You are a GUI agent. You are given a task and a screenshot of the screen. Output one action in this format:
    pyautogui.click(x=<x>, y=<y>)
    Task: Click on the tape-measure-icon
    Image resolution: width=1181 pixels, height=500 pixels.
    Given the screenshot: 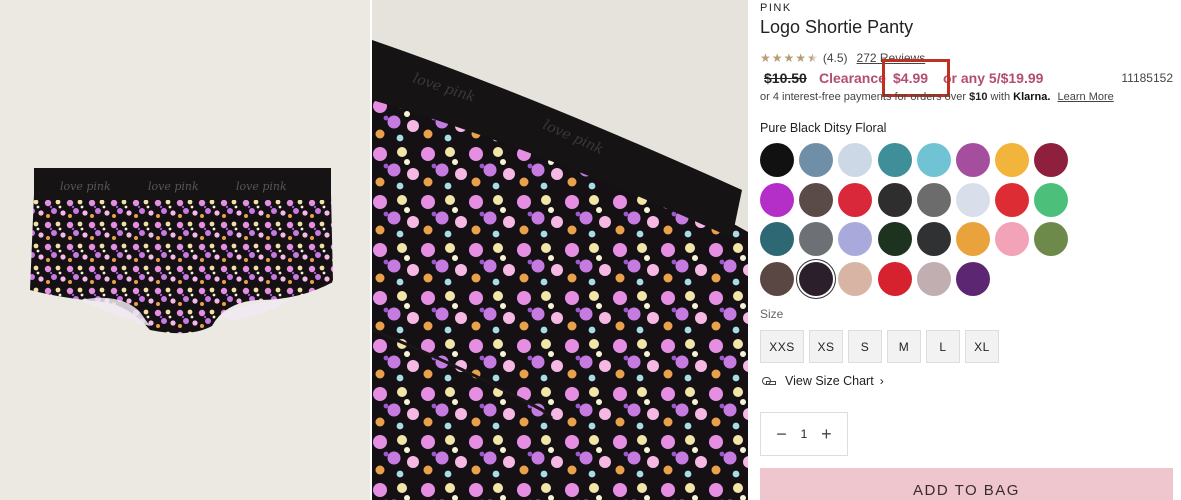 What is the action you would take?
    pyautogui.click(x=769, y=381)
    